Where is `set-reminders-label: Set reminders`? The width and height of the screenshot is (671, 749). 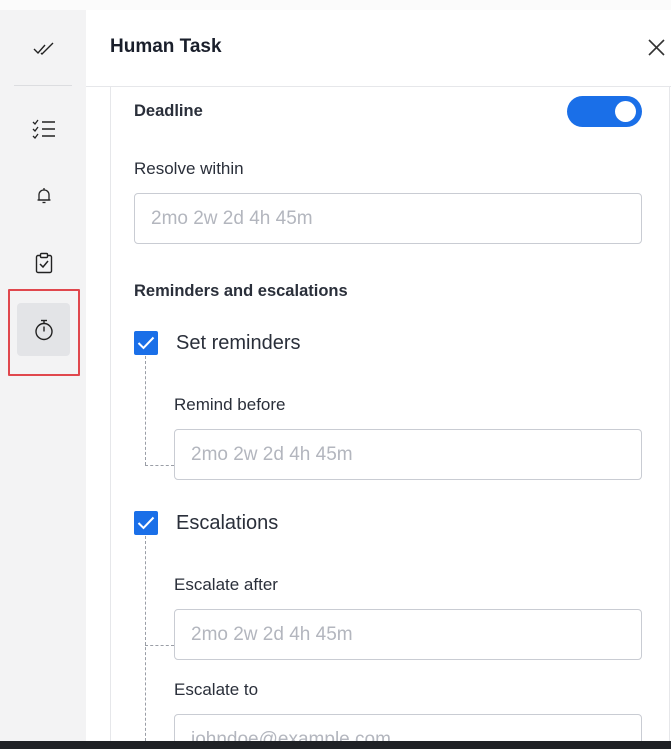 set-reminders-label: Set reminders is located at coordinates (238, 343).